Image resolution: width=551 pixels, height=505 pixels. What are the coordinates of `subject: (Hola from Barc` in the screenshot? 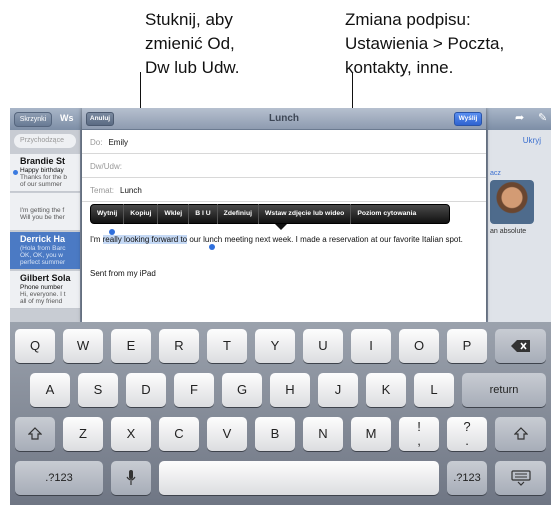 It's located at (43, 248).